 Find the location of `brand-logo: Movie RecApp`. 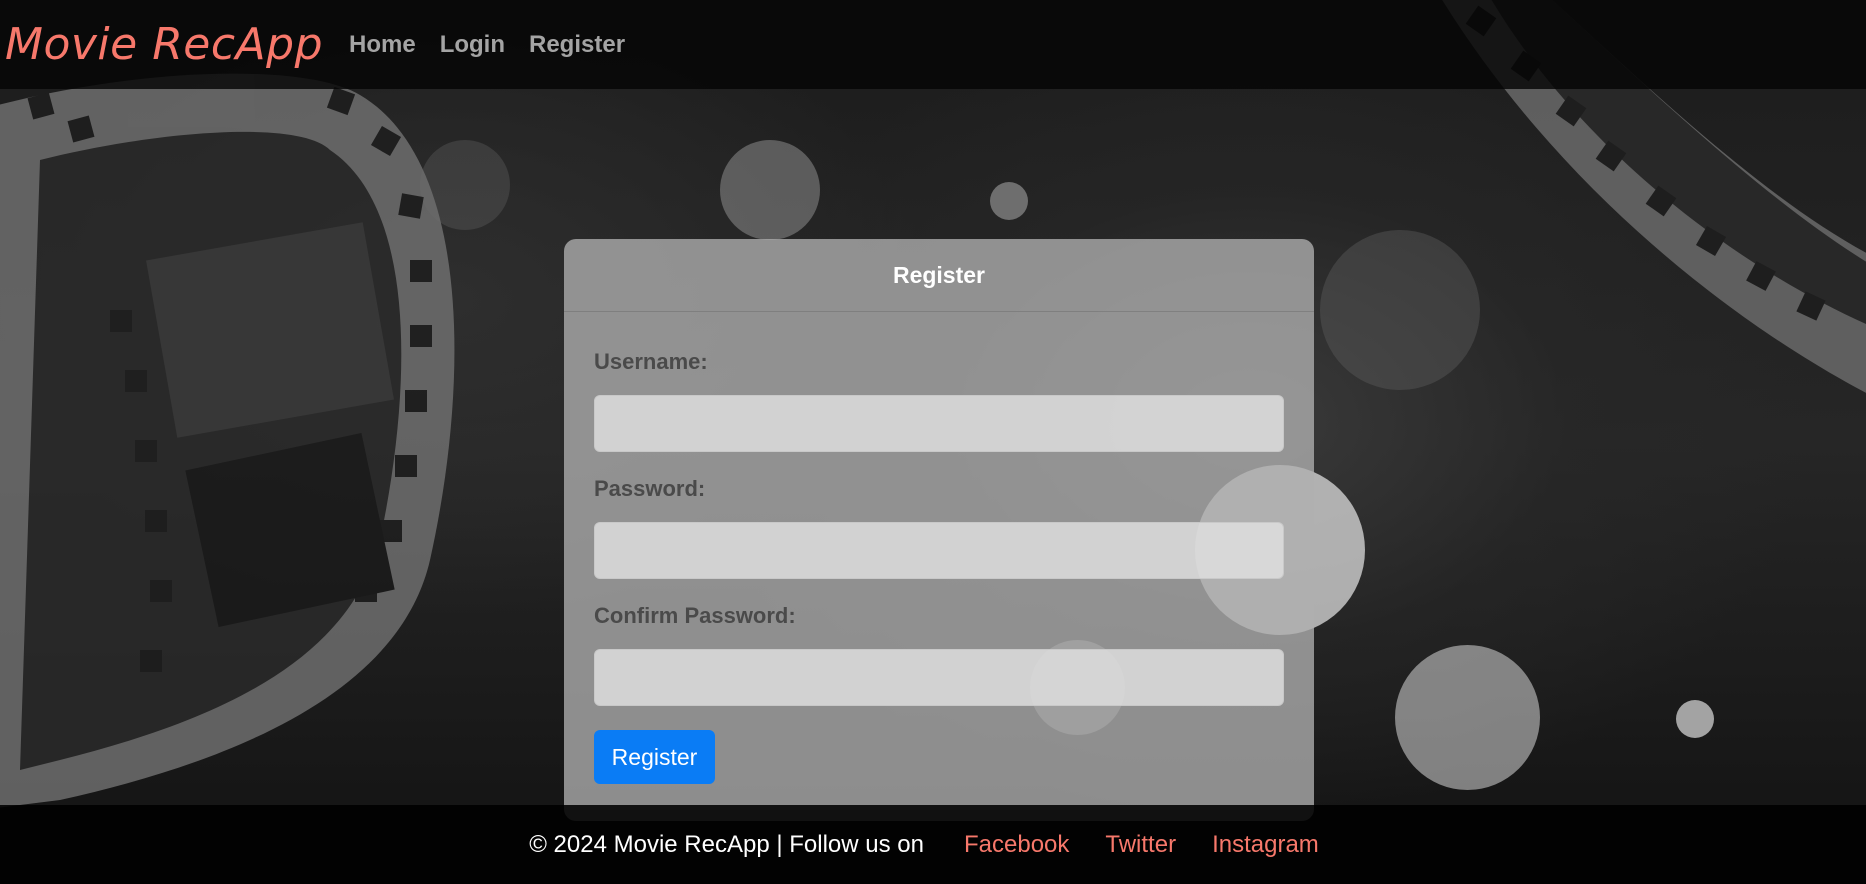

brand-logo: Movie RecApp is located at coordinates (164, 44).